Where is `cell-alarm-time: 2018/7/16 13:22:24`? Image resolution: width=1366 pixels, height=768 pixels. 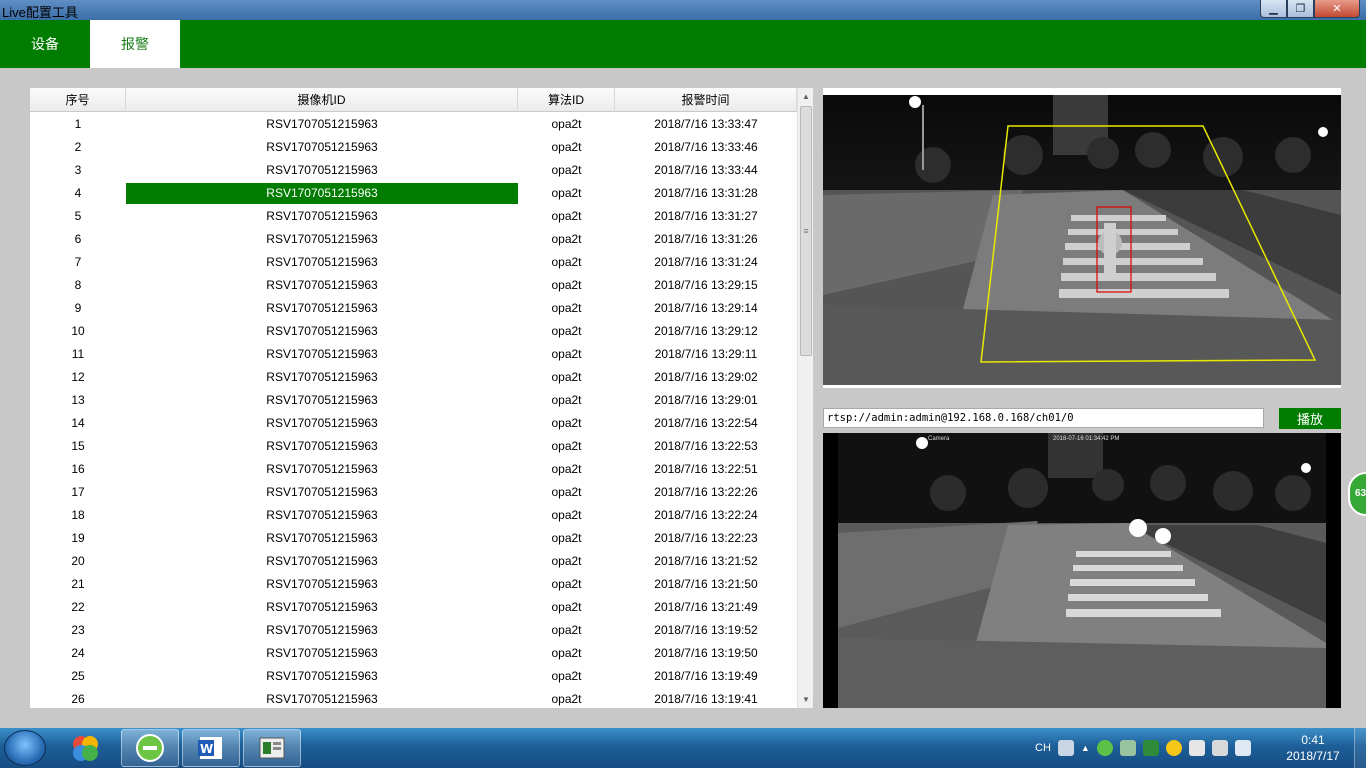 cell-alarm-time: 2018/7/16 13:22:24 is located at coordinates (706, 515).